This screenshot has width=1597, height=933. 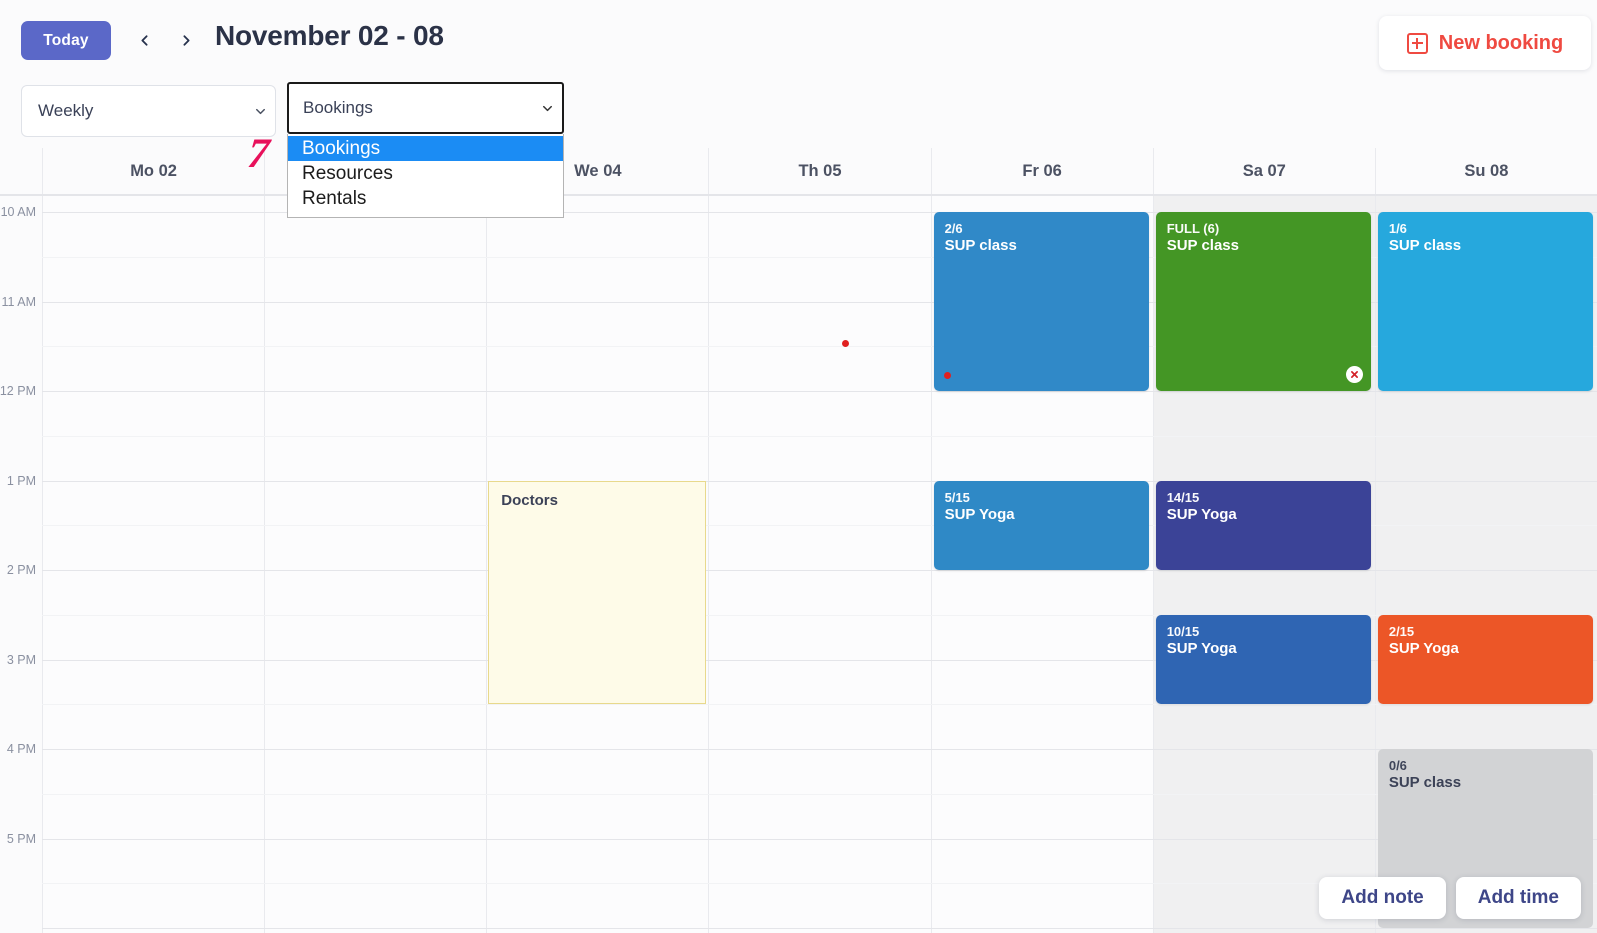 What do you see at coordinates (66, 110) in the screenshot?
I see `view-mode-value: Weekly` at bounding box center [66, 110].